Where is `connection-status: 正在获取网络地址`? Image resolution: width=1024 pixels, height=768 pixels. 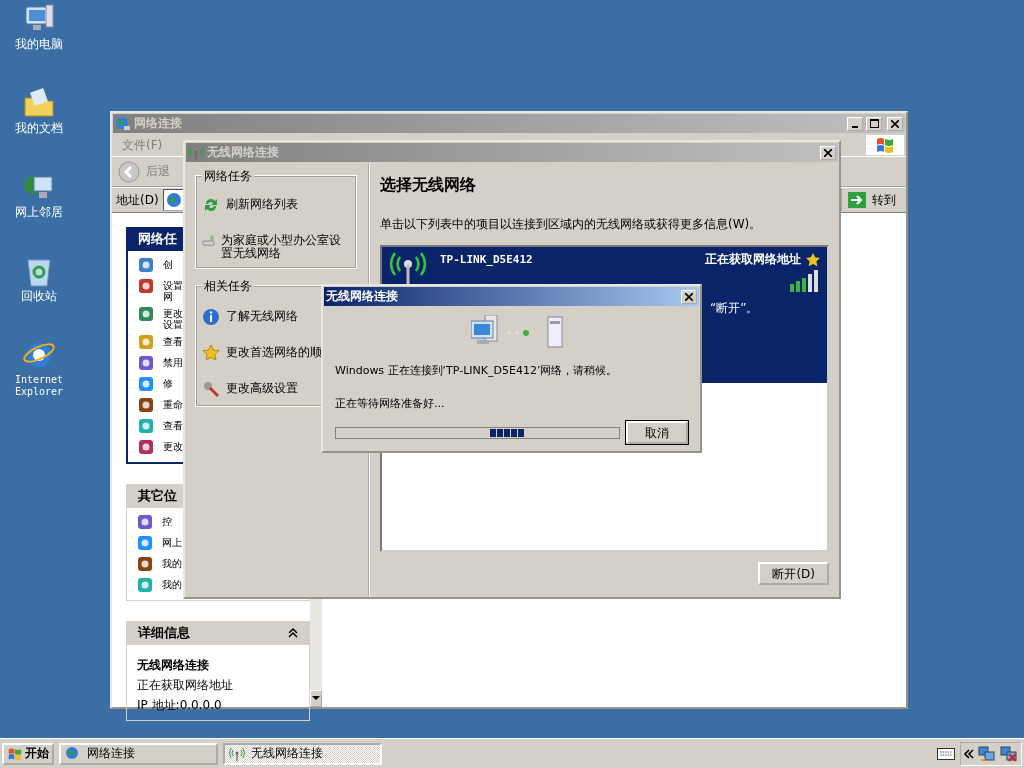
connection-status: 正在获取网络地址 is located at coordinates (753, 259).